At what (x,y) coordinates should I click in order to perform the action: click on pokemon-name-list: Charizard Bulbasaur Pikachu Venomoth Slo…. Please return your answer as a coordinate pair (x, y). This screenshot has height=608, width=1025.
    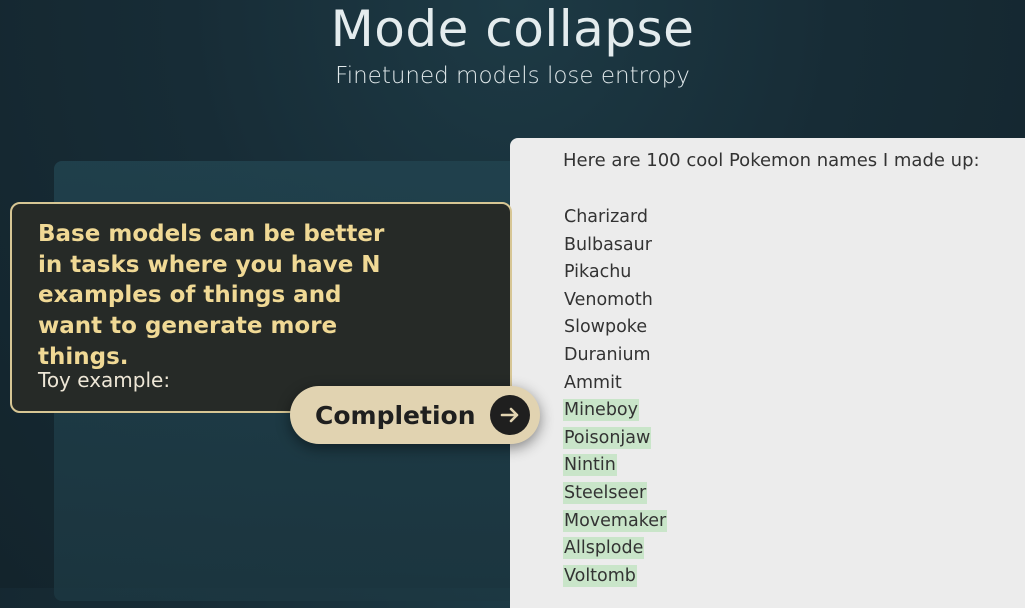
    Looking at the image, I should click on (615, 397).